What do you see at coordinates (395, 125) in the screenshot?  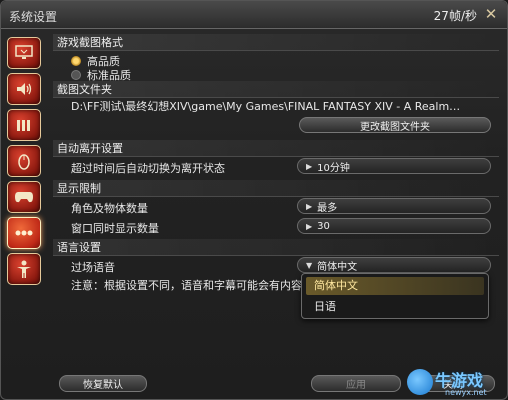 I see `change-folder-button: 更改截图文件夹` at bounding box center [395, 125].